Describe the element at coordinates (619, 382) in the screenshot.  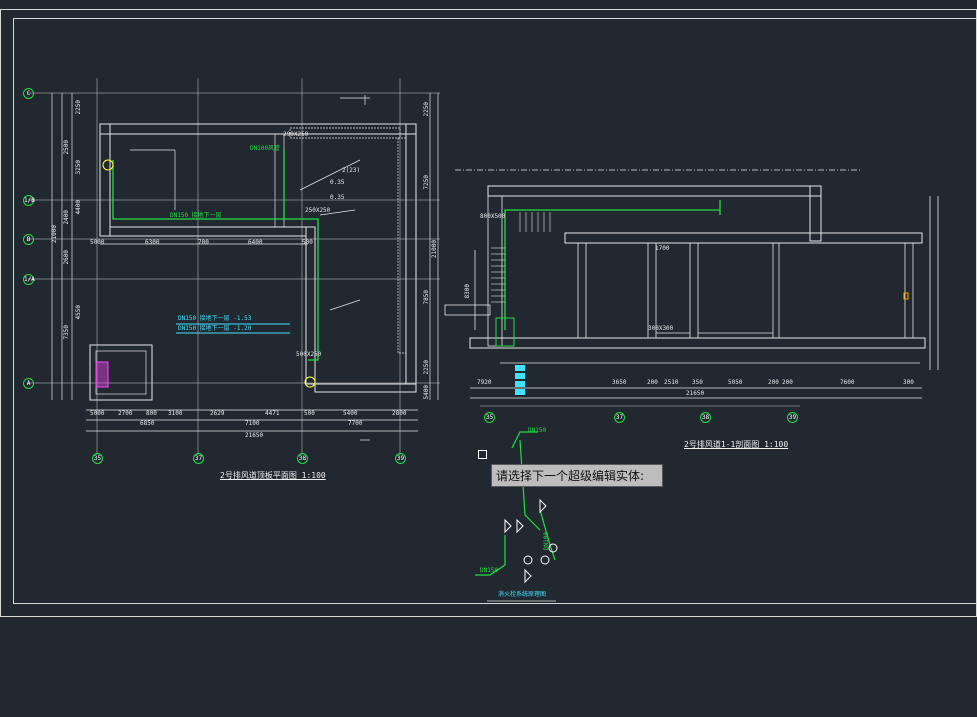
I see `section-dim-bottom: 3650` at that location.